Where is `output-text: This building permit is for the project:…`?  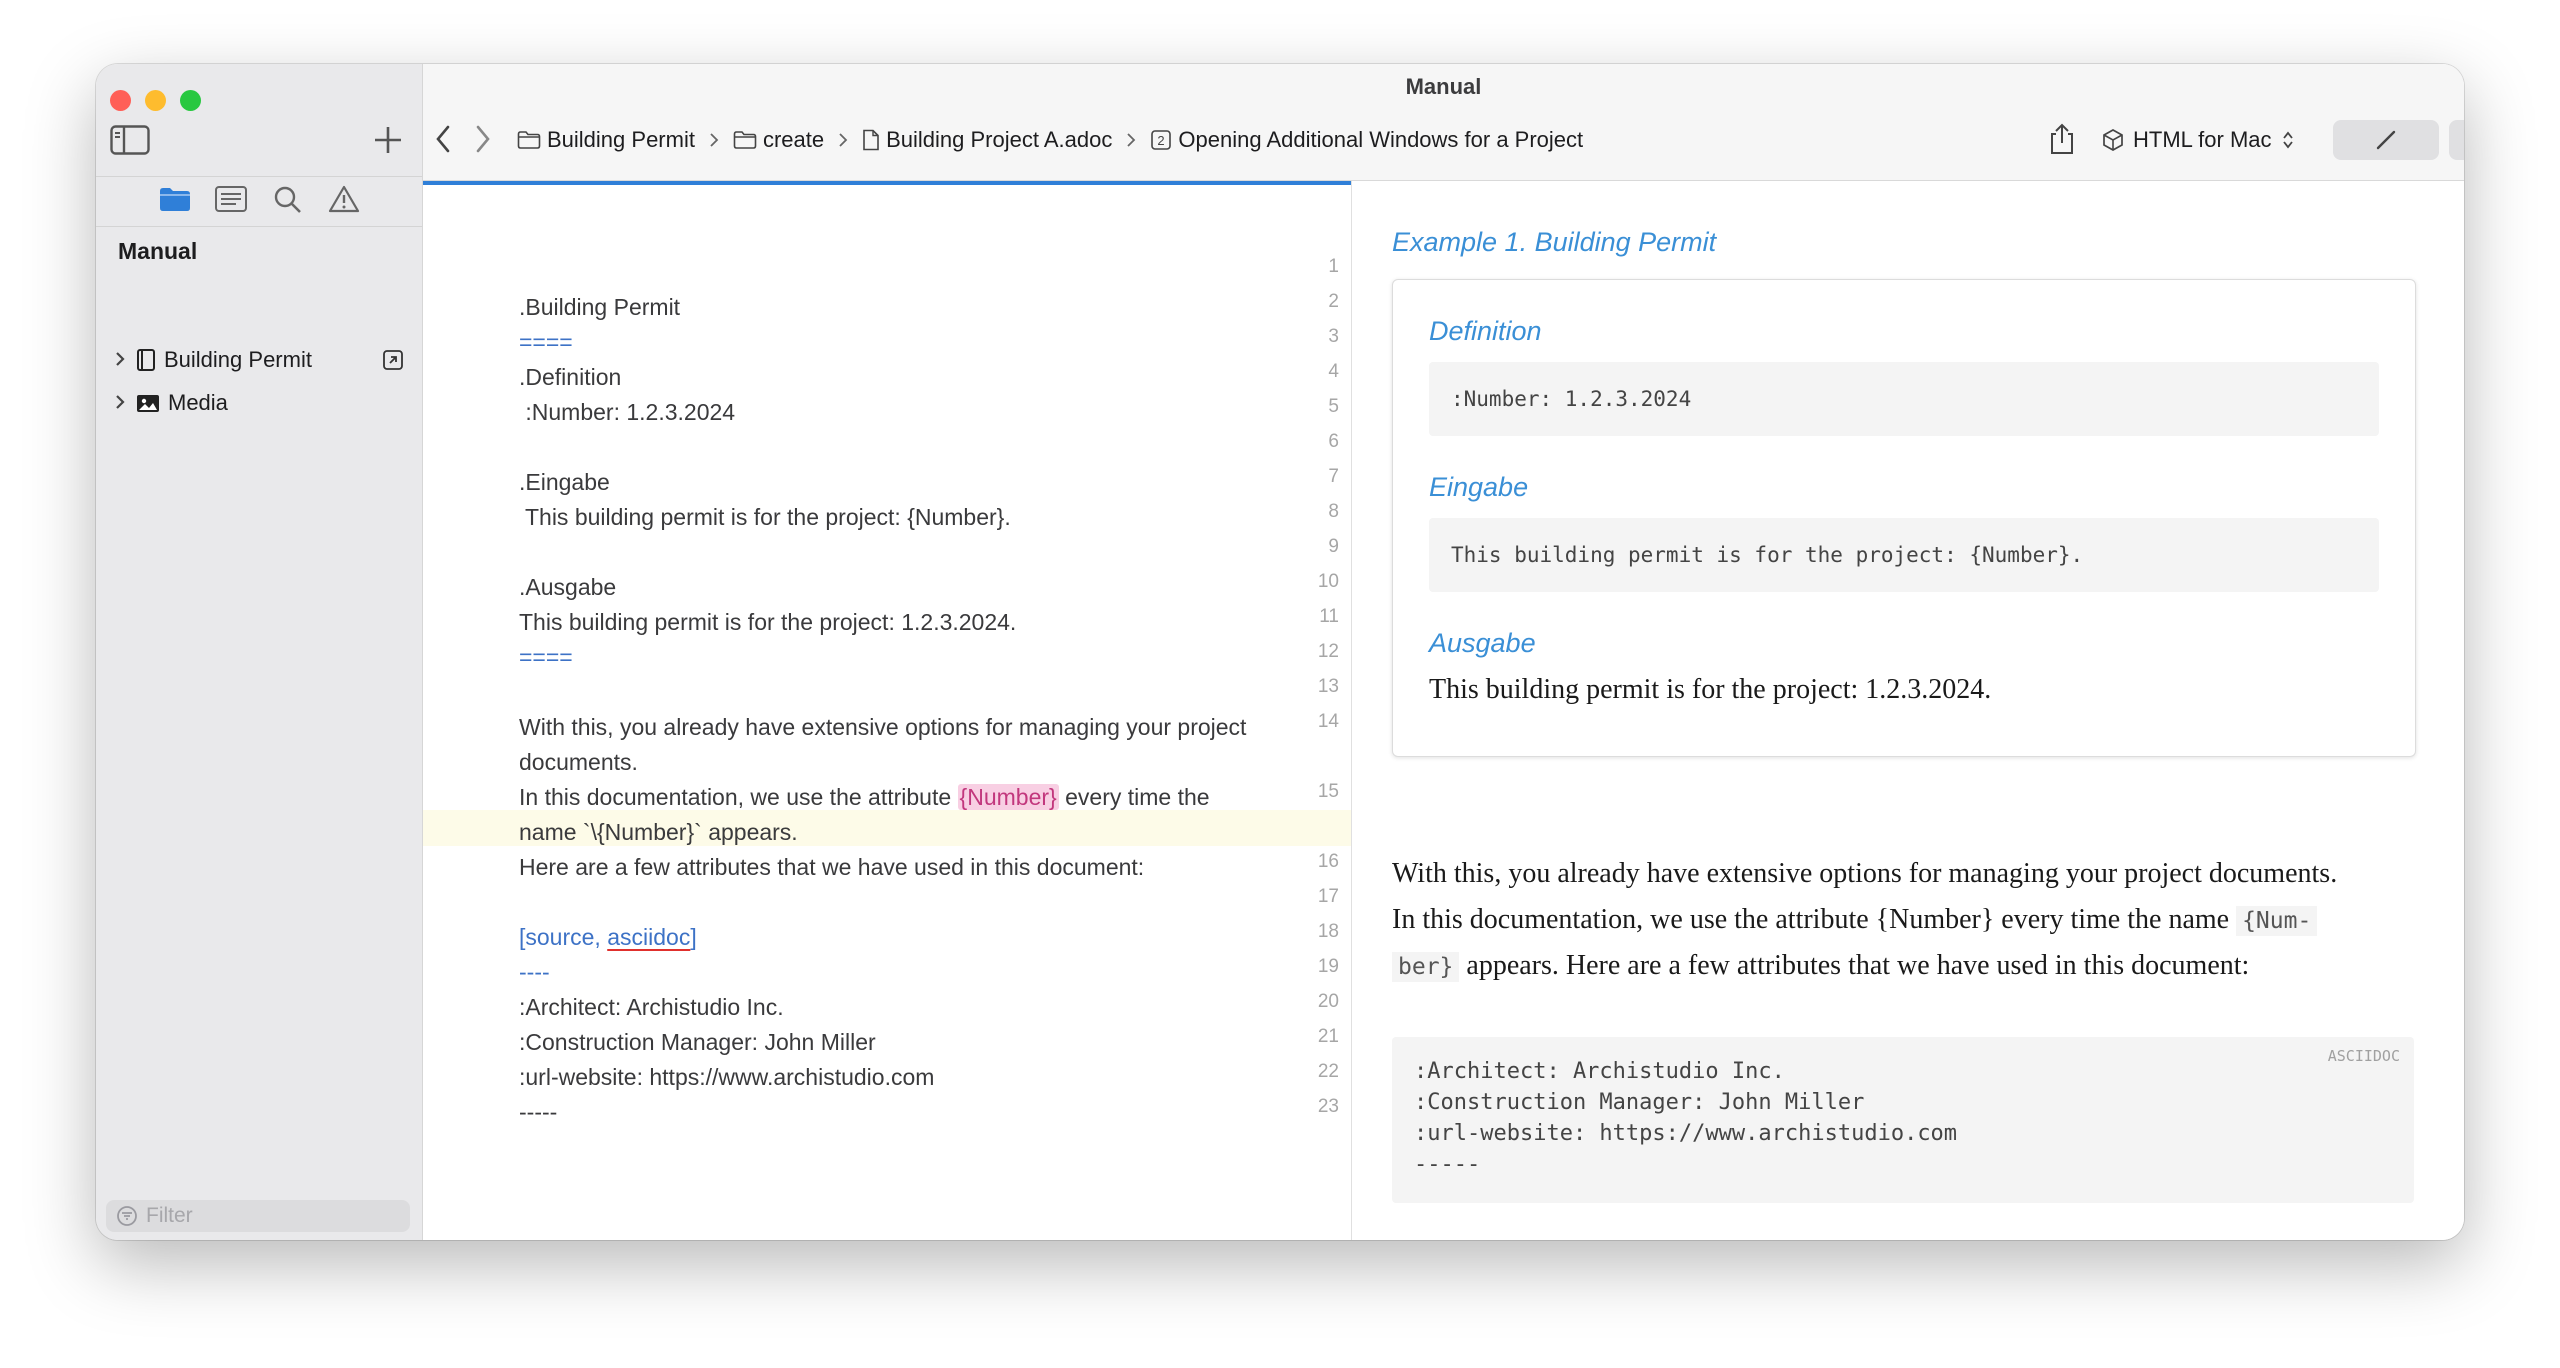 output-text: This building permit is for the project:… is located at coordinates (1710, 689).